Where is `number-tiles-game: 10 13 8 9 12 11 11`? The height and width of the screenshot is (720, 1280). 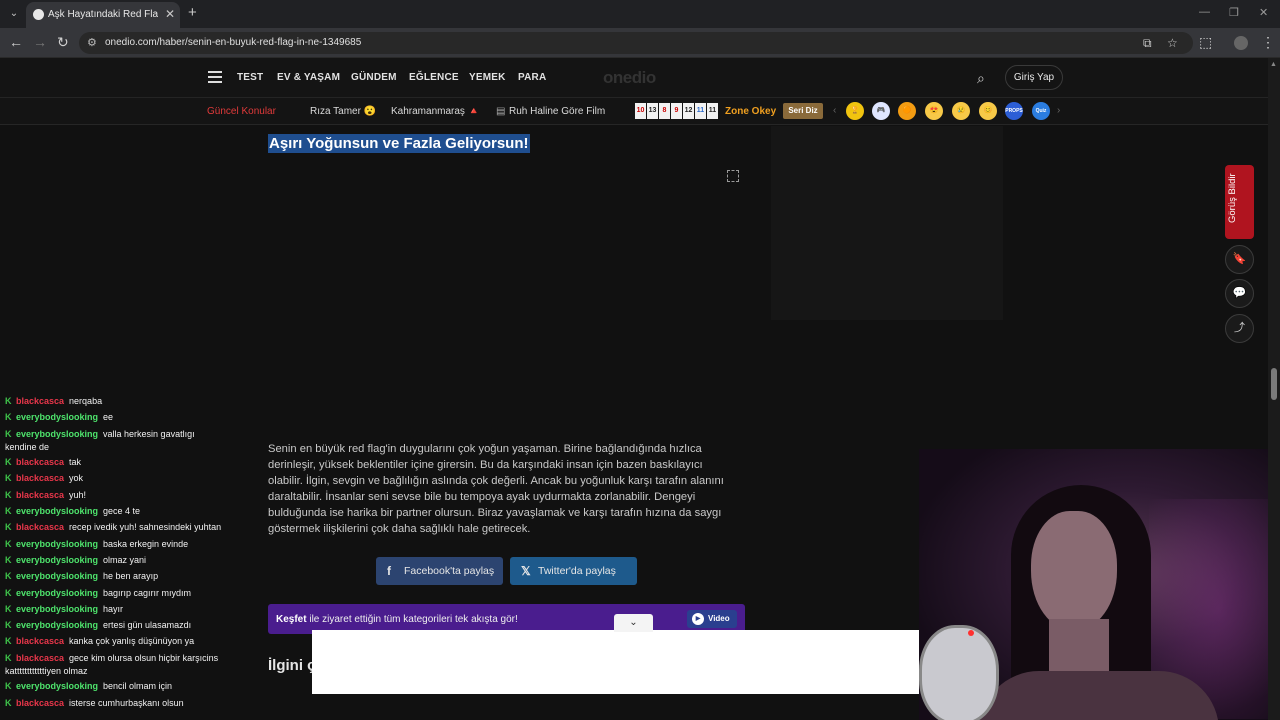 number-tiles-game: 10 13 8 9 12 11 11 is located at coordinates (676, 111).